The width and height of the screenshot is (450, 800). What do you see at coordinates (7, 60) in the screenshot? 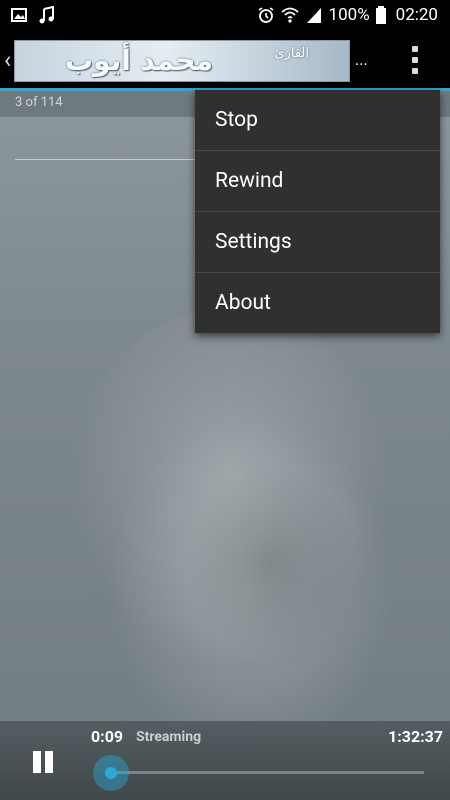
I see `chevron-left-icon: ‹` at bounding box center [7, 60].